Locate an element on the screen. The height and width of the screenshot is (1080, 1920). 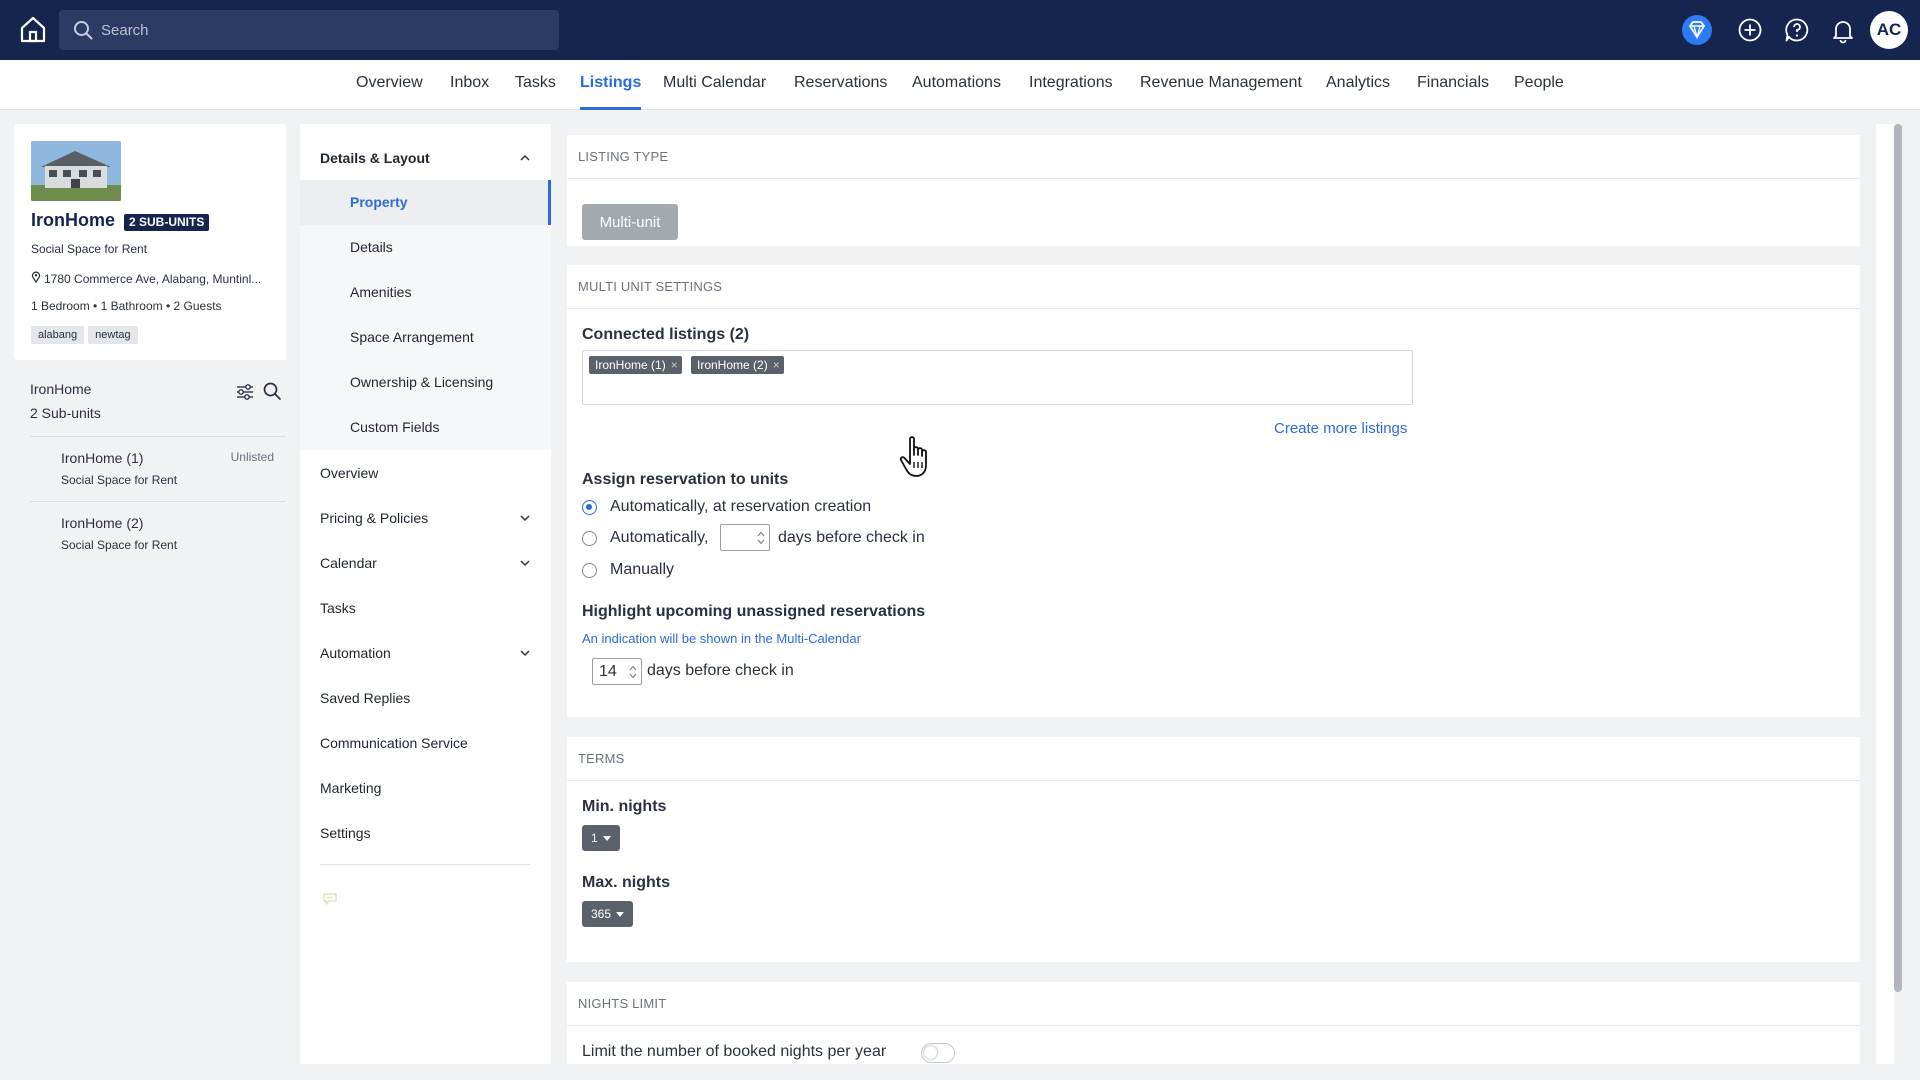
listing-type-header-text: LISTING TYPE is located at coordinates (623, 156).